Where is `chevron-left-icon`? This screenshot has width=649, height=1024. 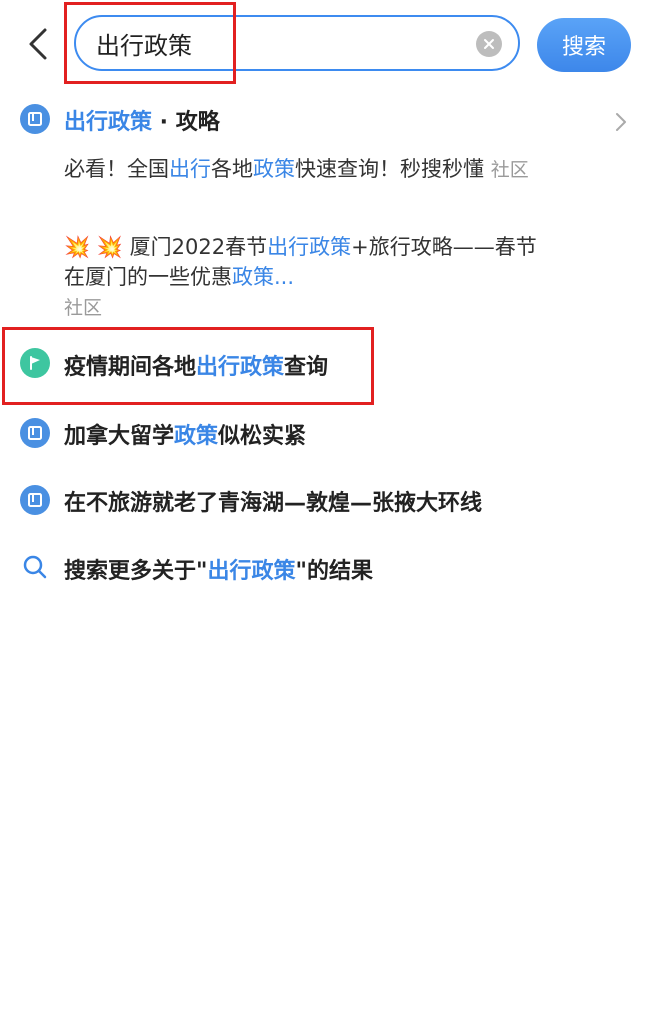
chevron-left-icon is located at coordinates (38, 44).